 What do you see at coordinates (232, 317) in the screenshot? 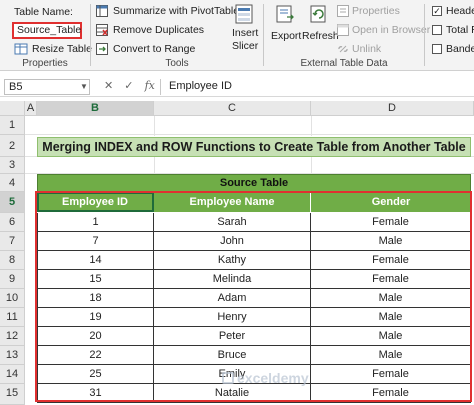
I see `cell-employee-name: Henry` at bounding box center [232, 317].